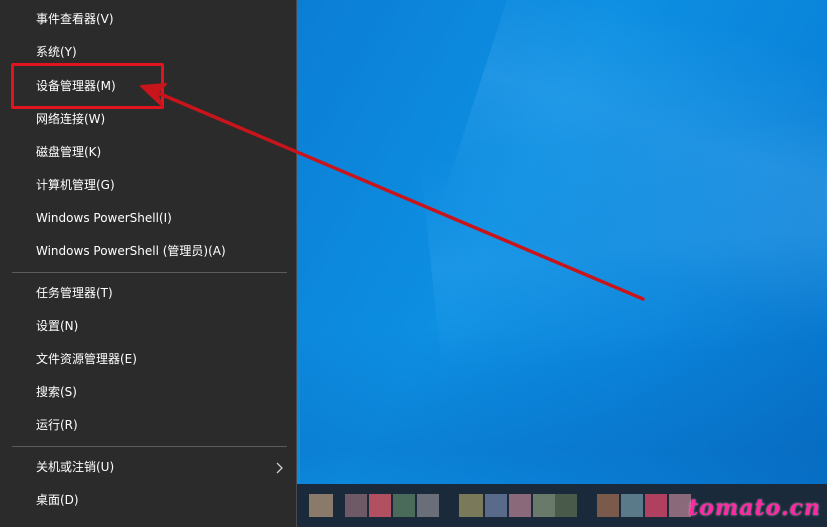 This screenshot has width=827, height=527. What do you see at coordinates (104, 218) in the screenshot?
I see `menu-item-label: Windows PowerShell(I)` at bounding box center [104, 218].